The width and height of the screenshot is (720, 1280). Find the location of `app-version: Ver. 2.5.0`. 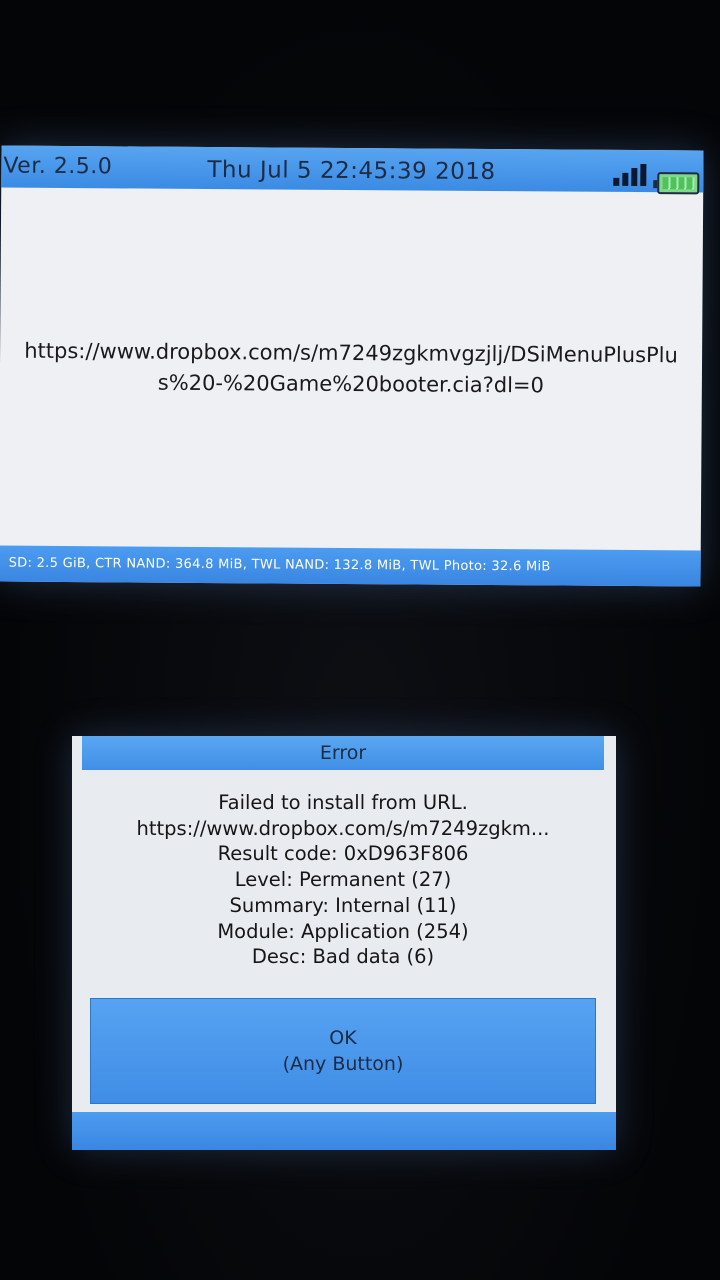

app-version: Ver. 2.5.0 is located at coordinates (58, 166).